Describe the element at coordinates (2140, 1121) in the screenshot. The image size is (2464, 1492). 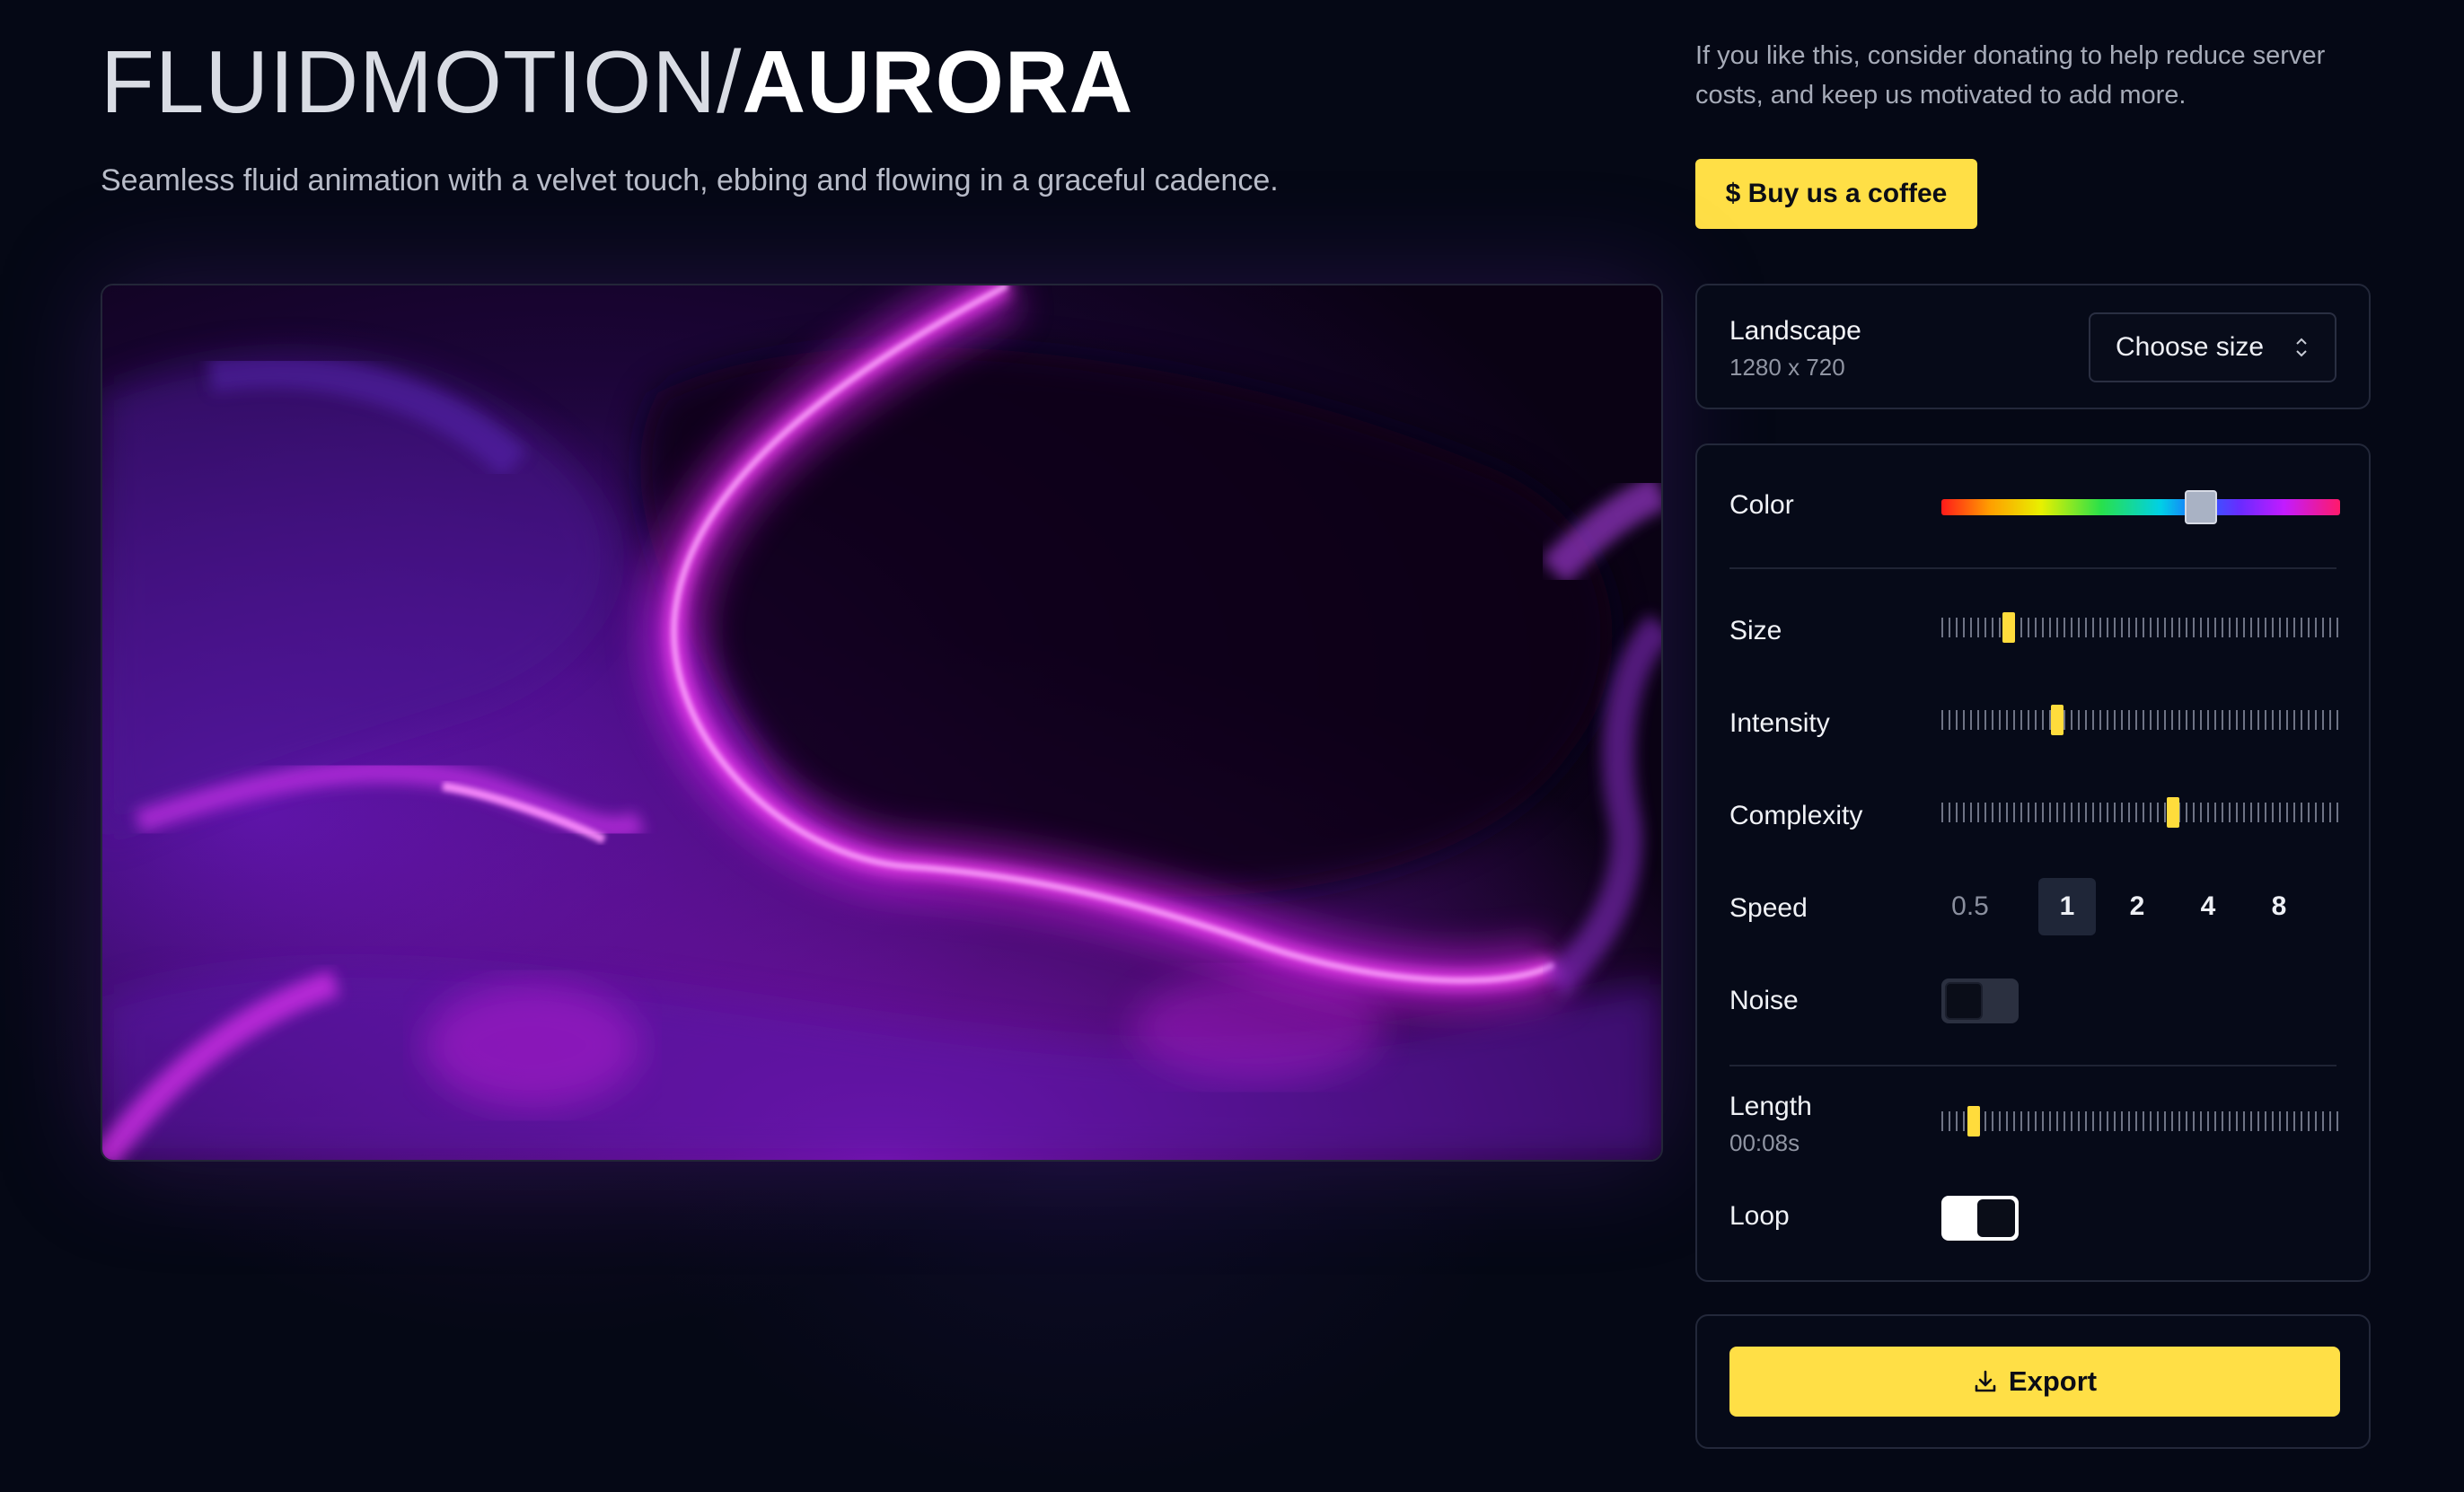
I see `length-slider-track` at that location.